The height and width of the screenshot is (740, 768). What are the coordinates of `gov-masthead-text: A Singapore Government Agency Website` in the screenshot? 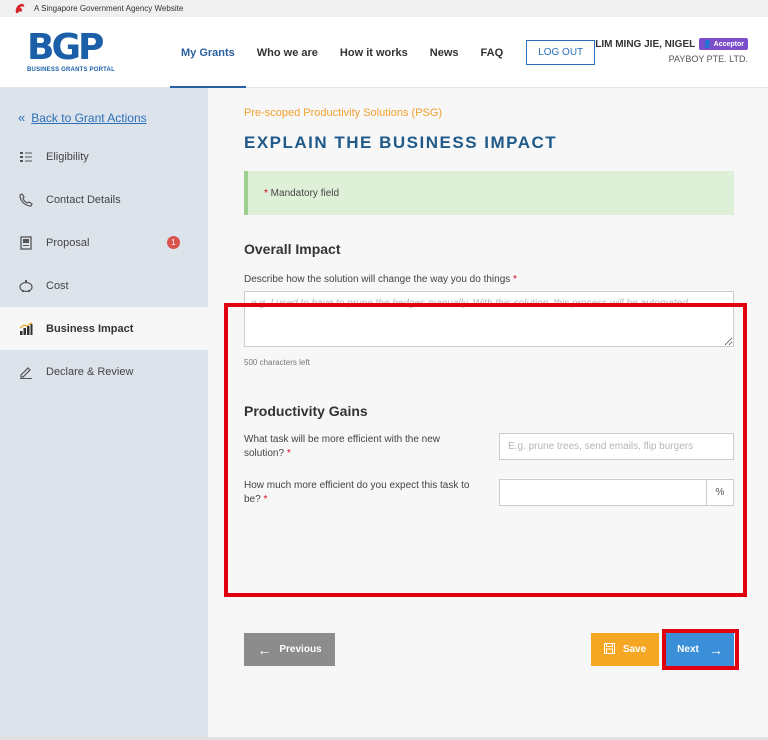 It's located at (109, 8).